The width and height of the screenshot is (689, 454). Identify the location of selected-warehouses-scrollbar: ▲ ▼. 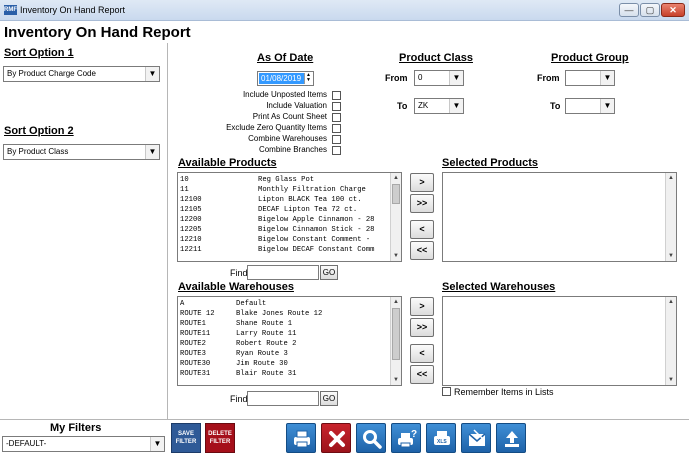
(670, 341).